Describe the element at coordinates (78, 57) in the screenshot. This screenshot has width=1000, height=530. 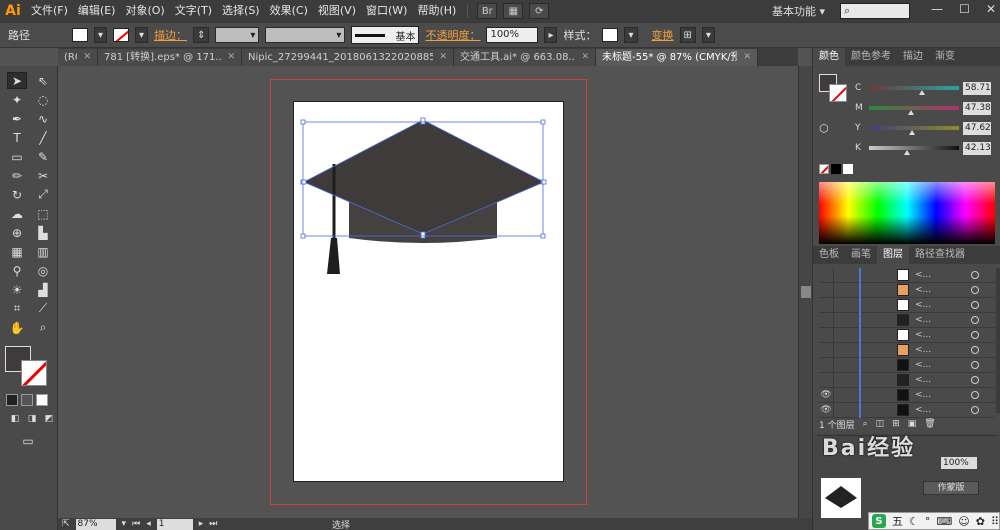
I see `document-tab: (RG... ✕` at that location.